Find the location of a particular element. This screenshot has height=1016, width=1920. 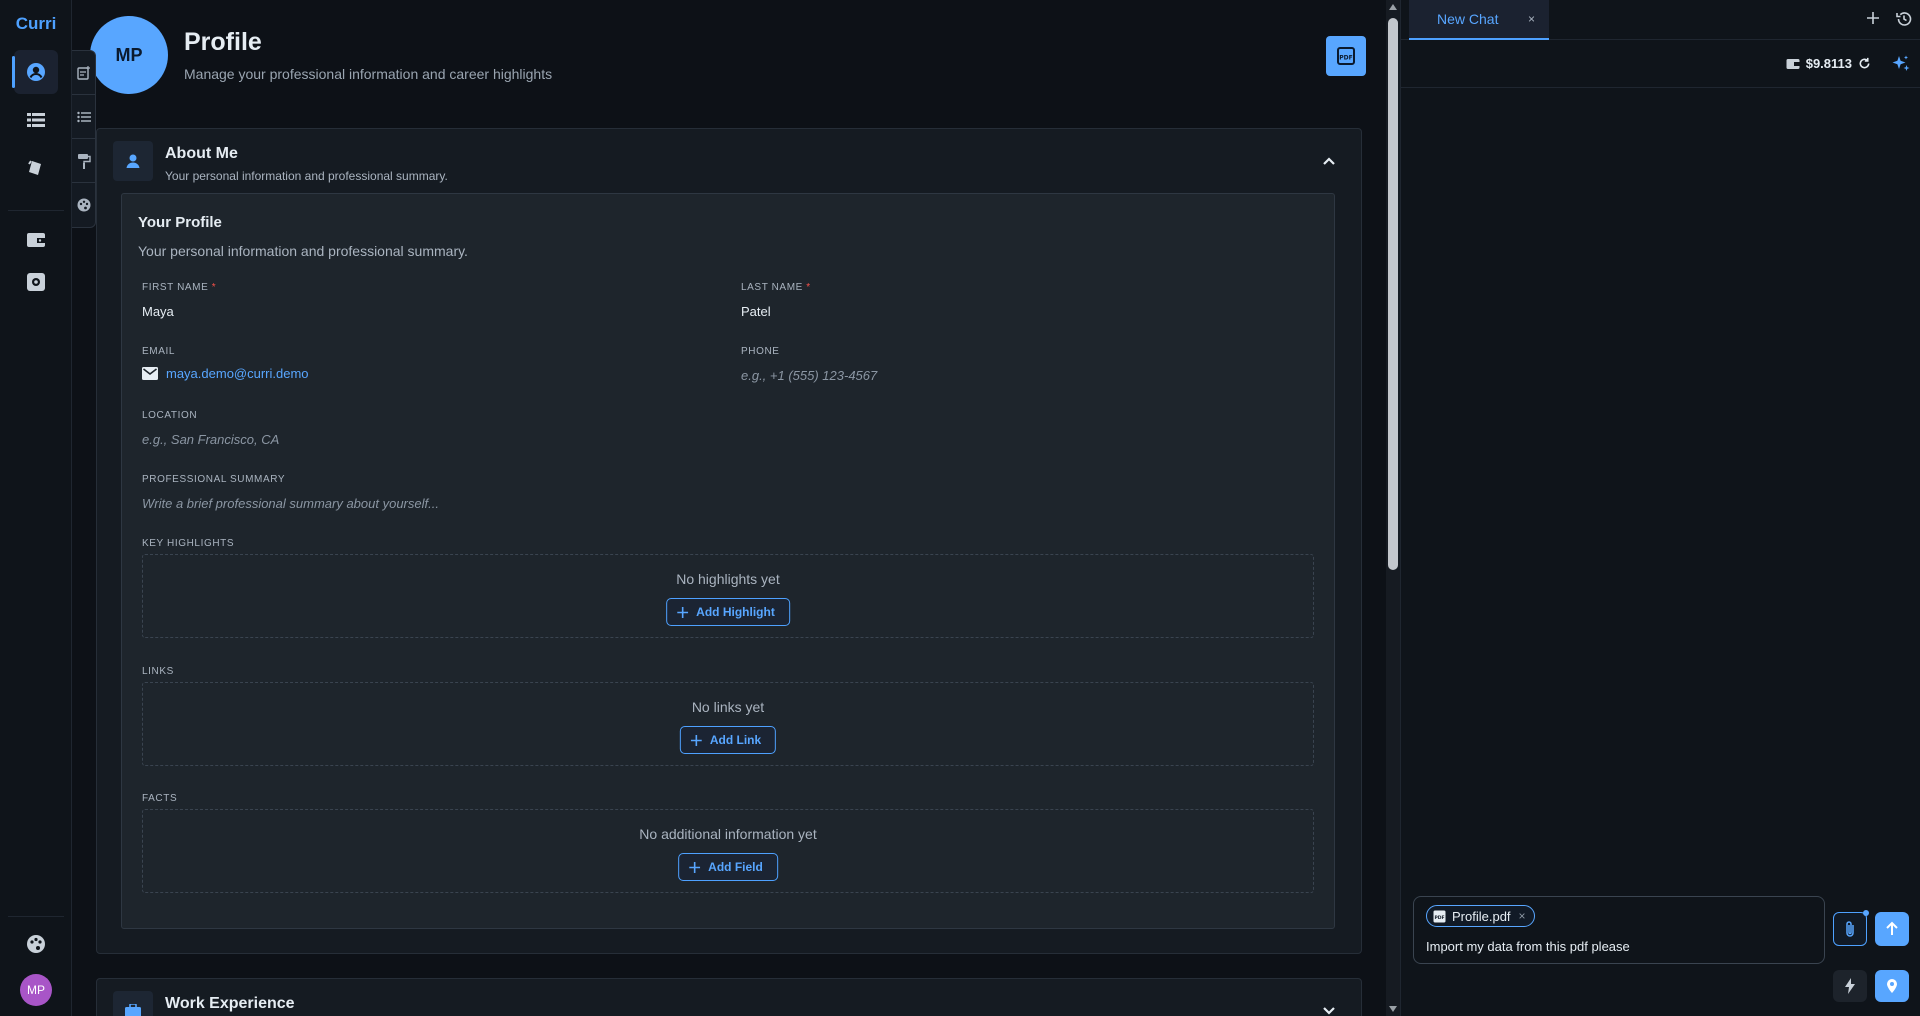

tool-strip is located at coordinates (84, 139).